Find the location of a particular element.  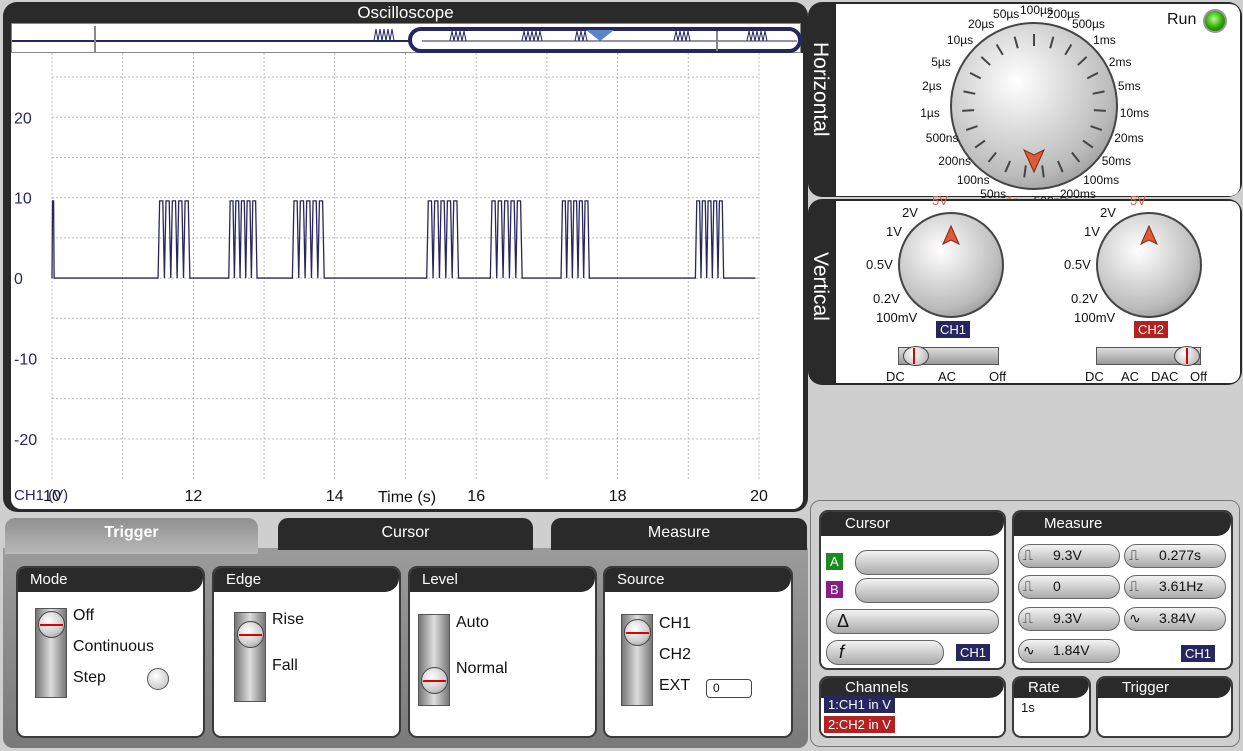

timebase-scale-label: 10µs is located at coordinates (960, 40).